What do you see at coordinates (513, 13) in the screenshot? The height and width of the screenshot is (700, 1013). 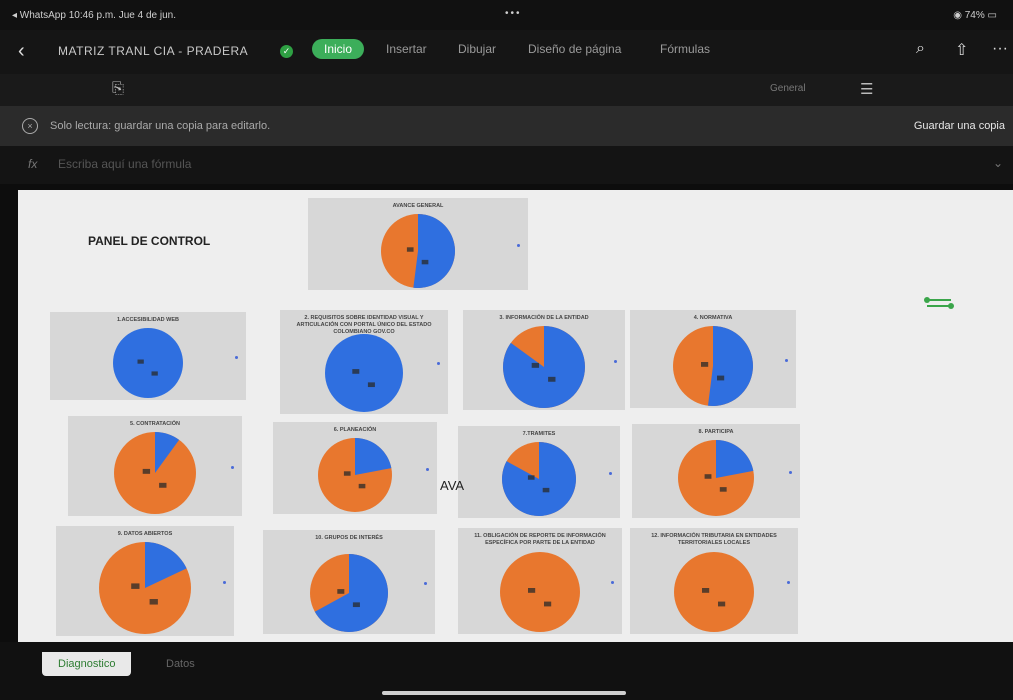 I see `multitask-dots: •••` at bounding box center [513, 13].